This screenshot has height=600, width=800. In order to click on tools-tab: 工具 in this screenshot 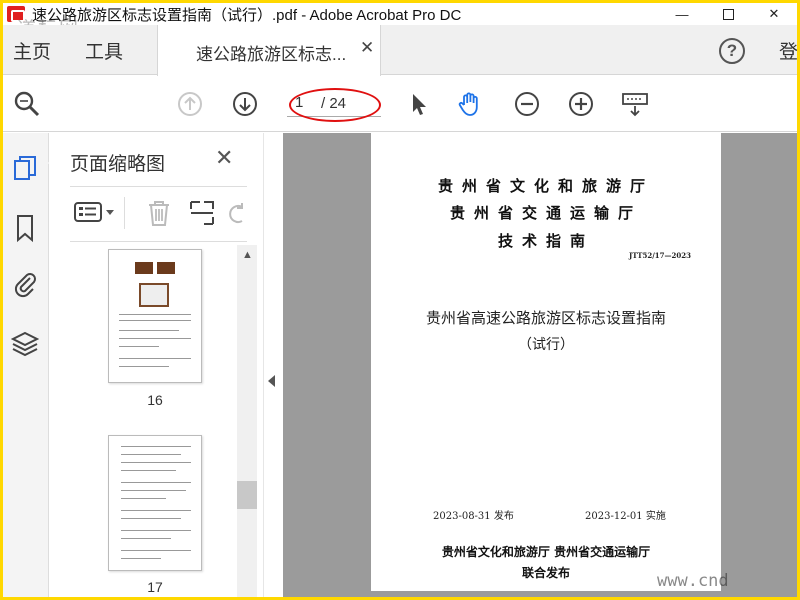, I will do `click(104, 50)`.